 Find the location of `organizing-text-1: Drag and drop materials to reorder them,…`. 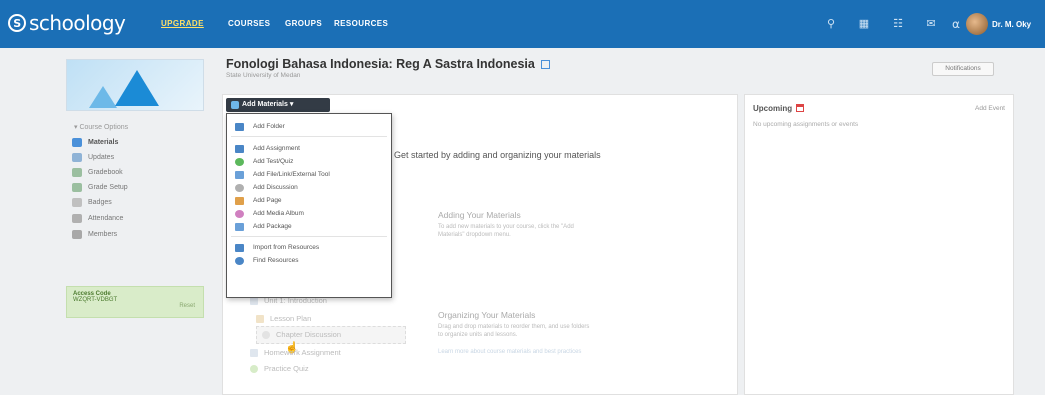

organizing-text-1: Drag and drop materials to reorder them,… is located at coordinates (514, 327).